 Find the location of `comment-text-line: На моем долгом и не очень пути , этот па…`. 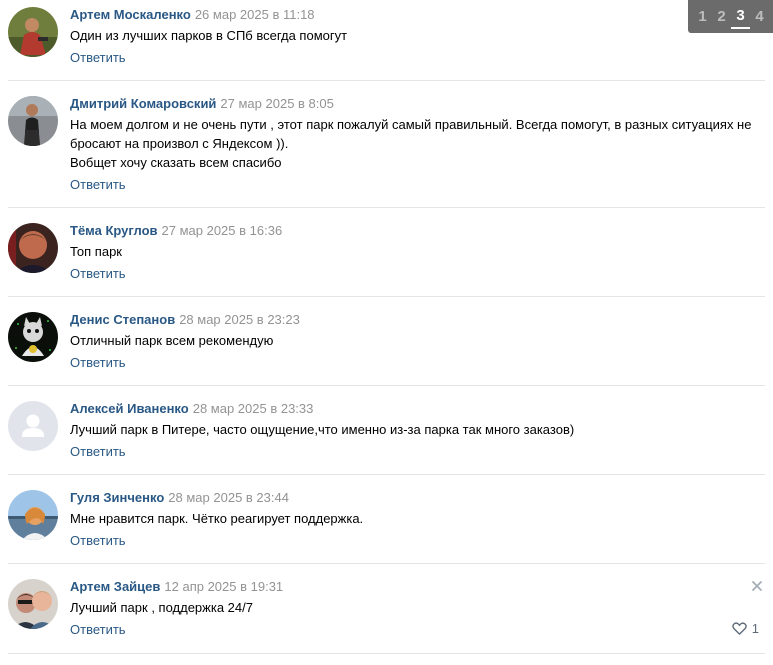

comment-text-line: На моем долгом и не очень пути , этот па… is located at coordinates (411, 134).